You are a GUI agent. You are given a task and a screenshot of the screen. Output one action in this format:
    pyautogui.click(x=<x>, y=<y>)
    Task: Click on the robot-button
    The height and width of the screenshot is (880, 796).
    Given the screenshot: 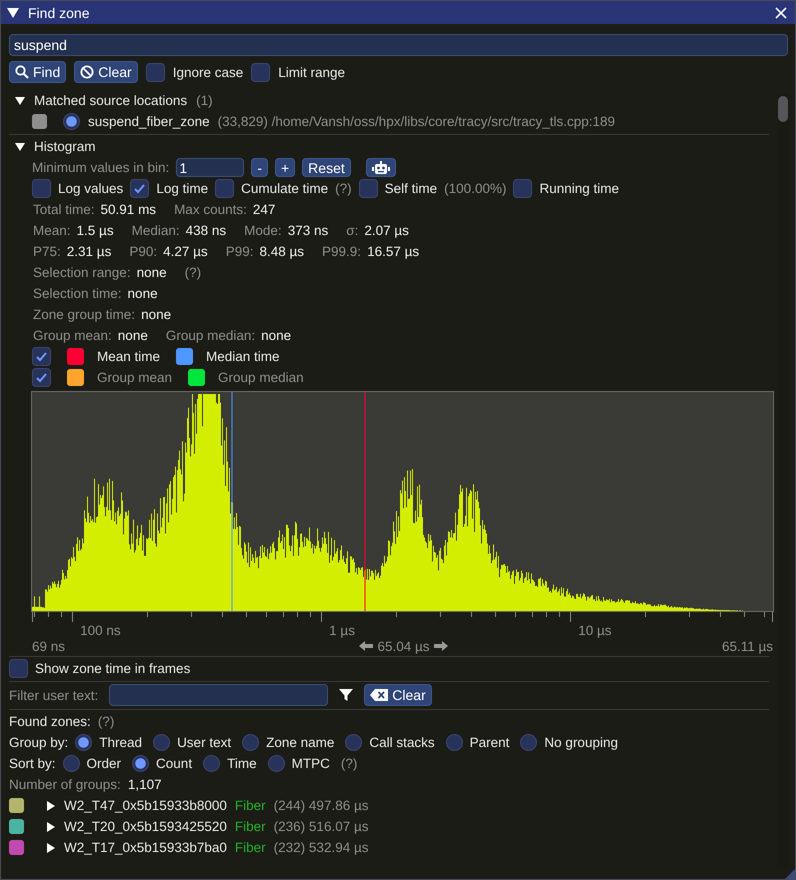 What is the action you would take?
    pyautogui.click(x=381, y=167)
    